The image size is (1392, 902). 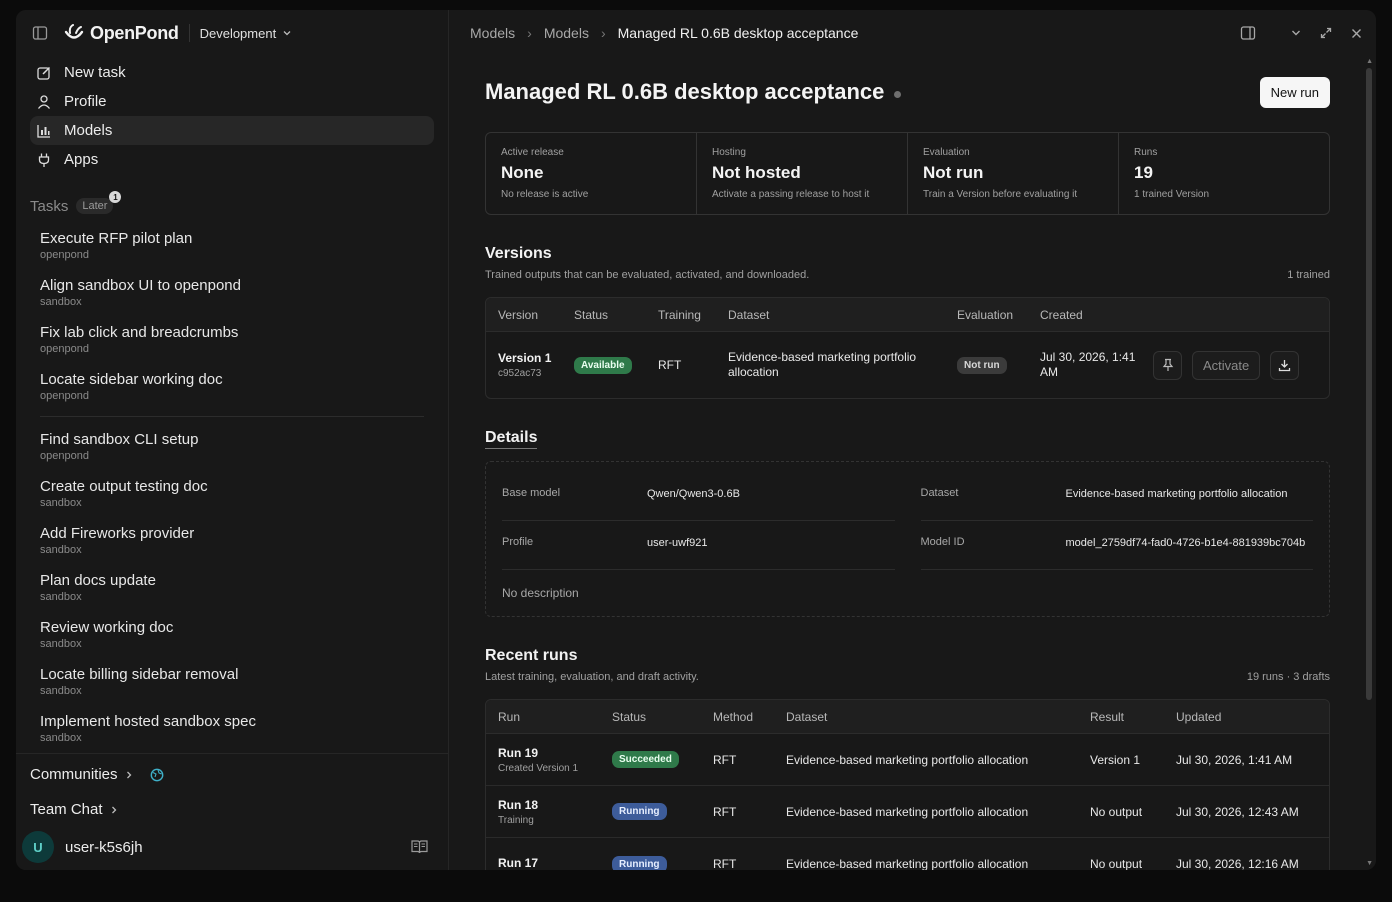 I want to click on close-icon, so click(x=1356, y=33).